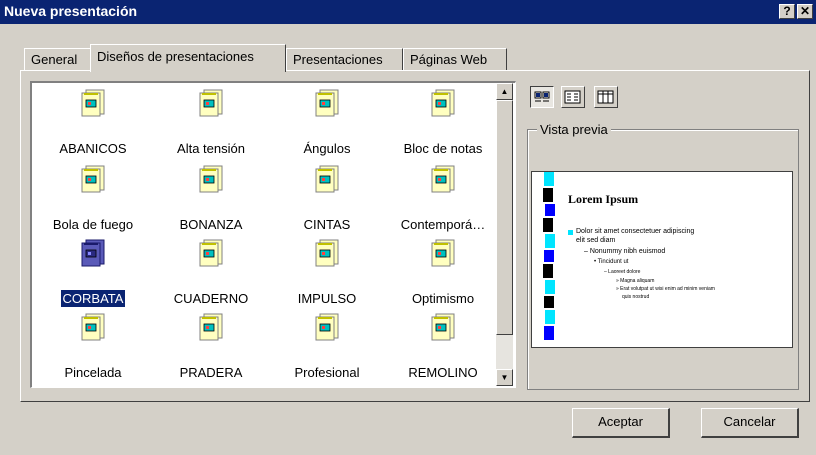  What do you see at coordinates (211, 224) in the screenshot?
I see `design-item-label: BONANZA` at bounding box center [211, 224].